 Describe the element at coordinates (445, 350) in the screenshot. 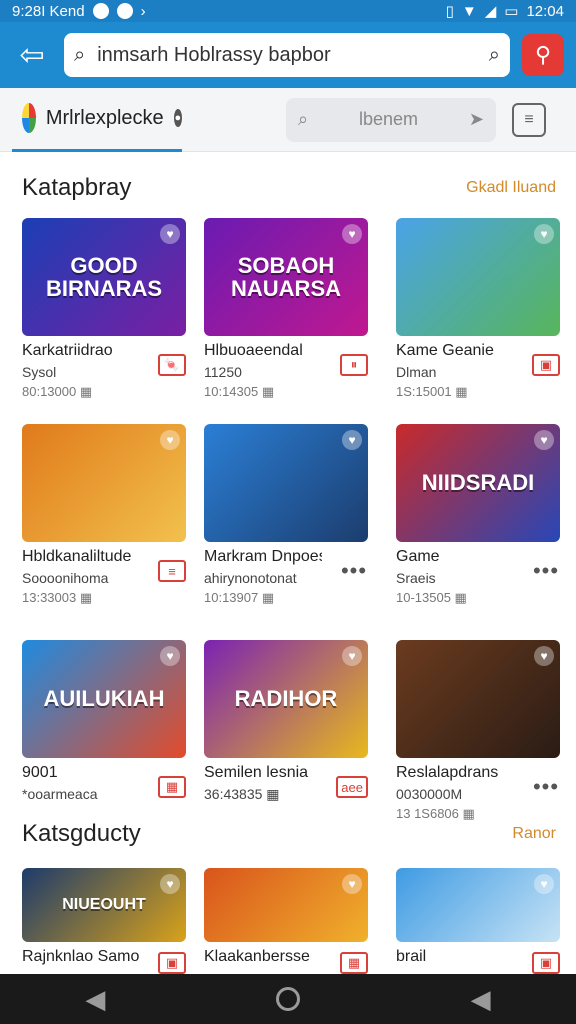

I see `game-title: Kame Geanie` at that location.